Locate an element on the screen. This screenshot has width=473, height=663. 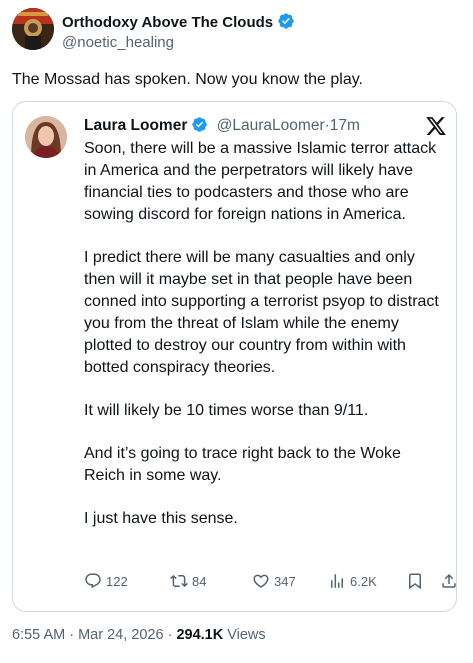
author-handle: @noetic_healing is located at coordinates (118, 42).